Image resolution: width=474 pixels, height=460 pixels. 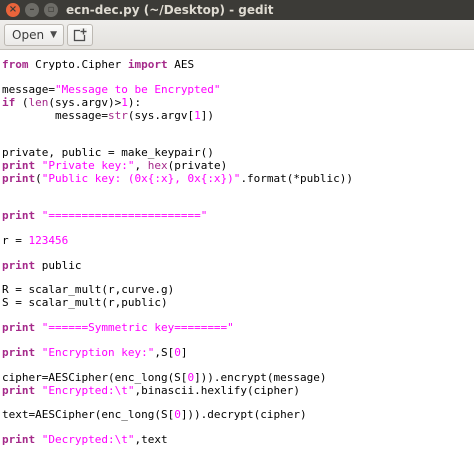 I want to click on chevron-down-icon: ▼, so click(x=53, y=35).